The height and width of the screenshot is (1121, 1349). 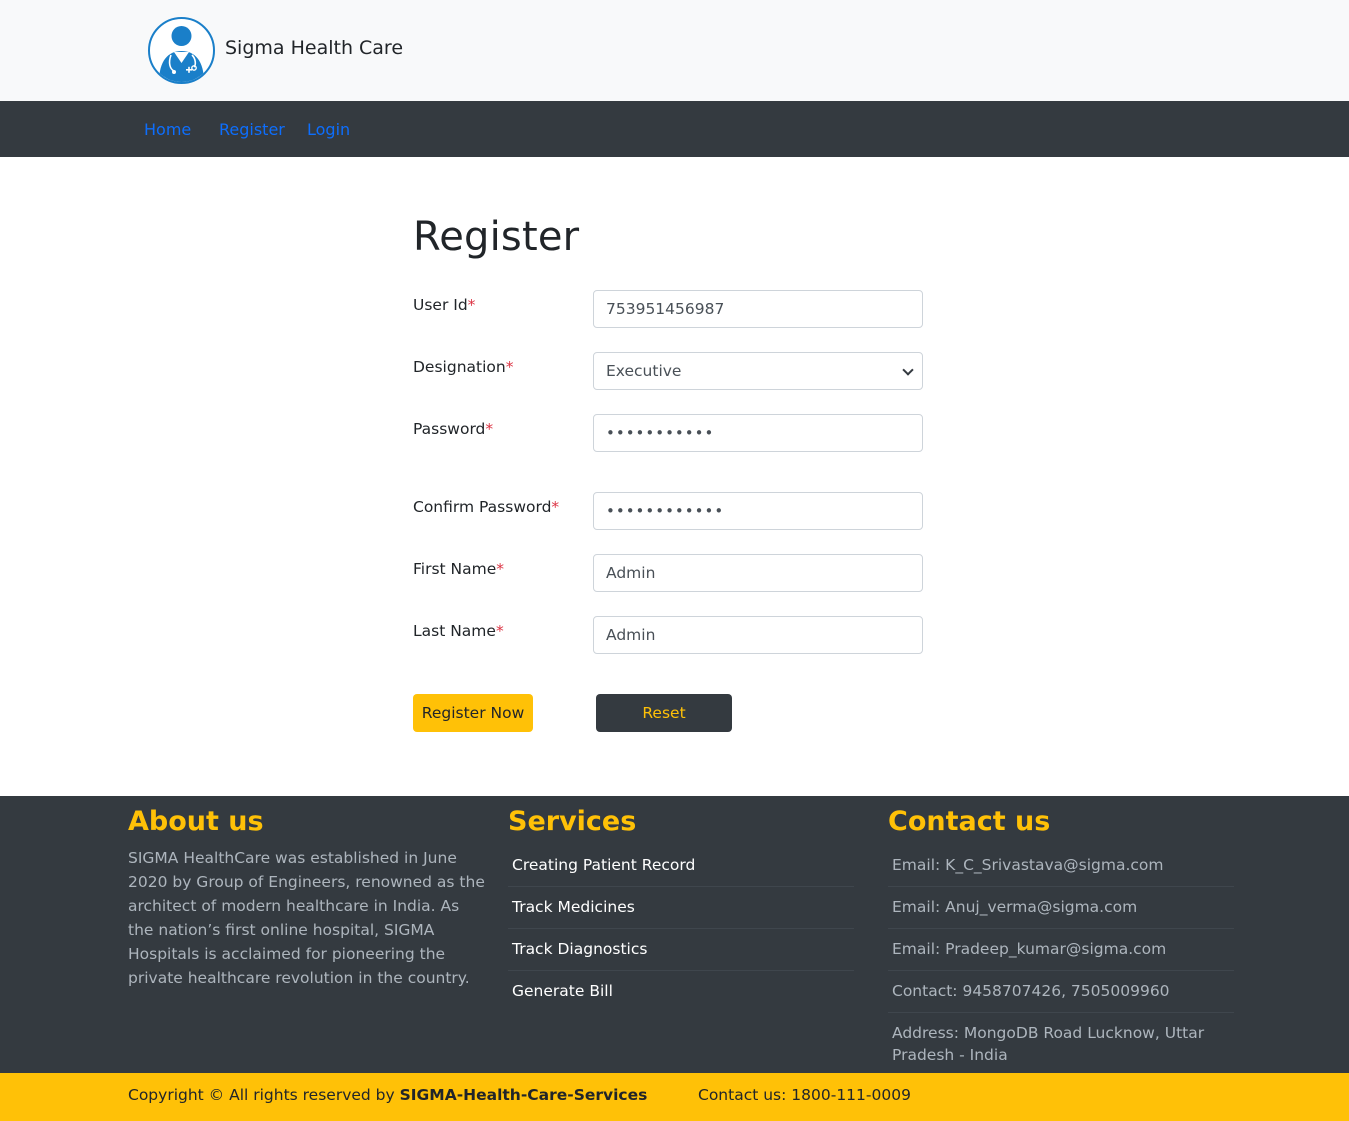 What do you see at coordinates (674, 129) in the screenshot?
I see `main-navbar: Home Register Login` at bounding box center [674, 129].